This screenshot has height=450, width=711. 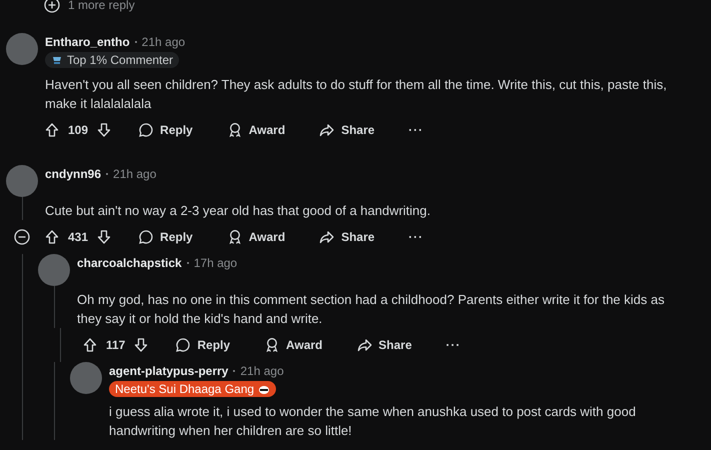 I want to click on username: agent-platypus-perry, so click(x=168, y=371).